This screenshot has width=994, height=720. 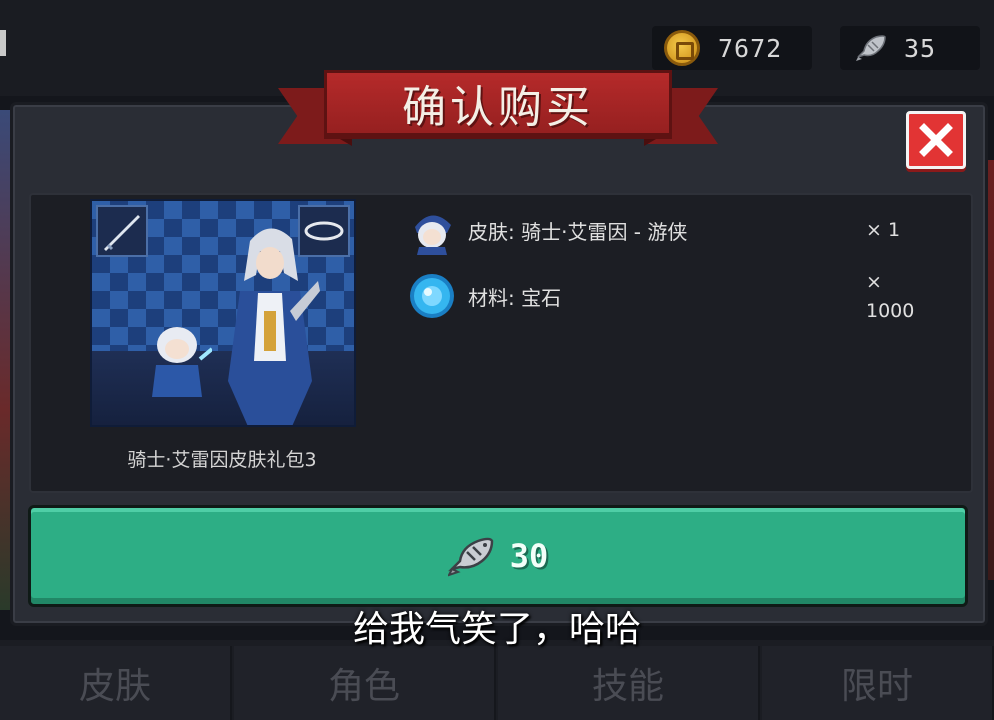 I want to click on shop-tab-bar: 皮肤 角色 技能 限时, so click(x=497, y=680).